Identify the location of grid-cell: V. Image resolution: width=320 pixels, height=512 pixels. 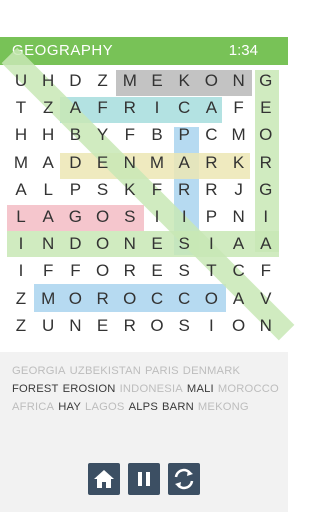
(266, 299).